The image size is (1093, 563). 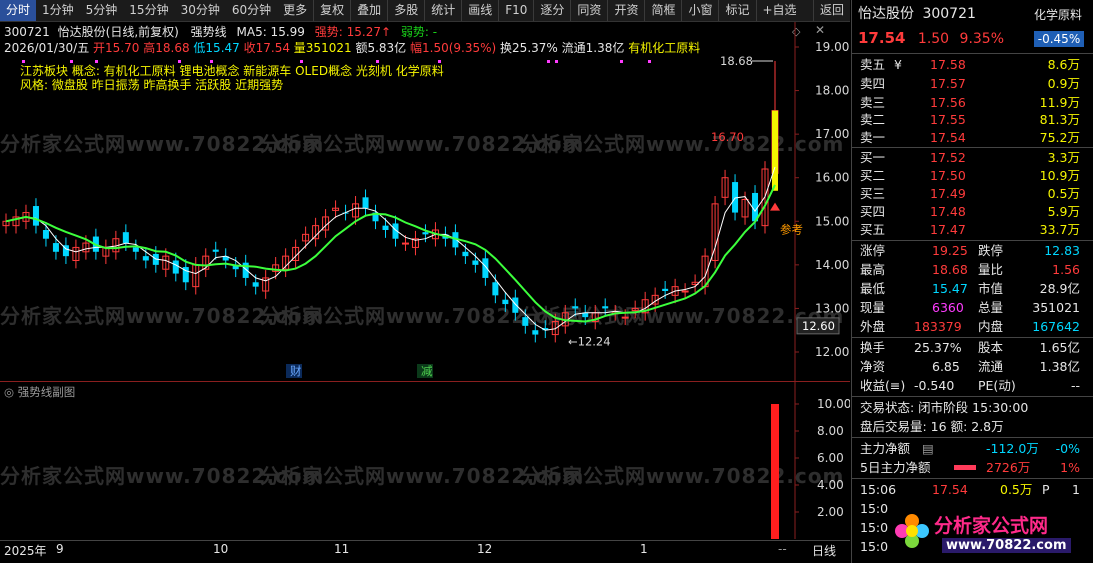 I want to click on menu-small-window: 小窗, so click(x=699, y=10).